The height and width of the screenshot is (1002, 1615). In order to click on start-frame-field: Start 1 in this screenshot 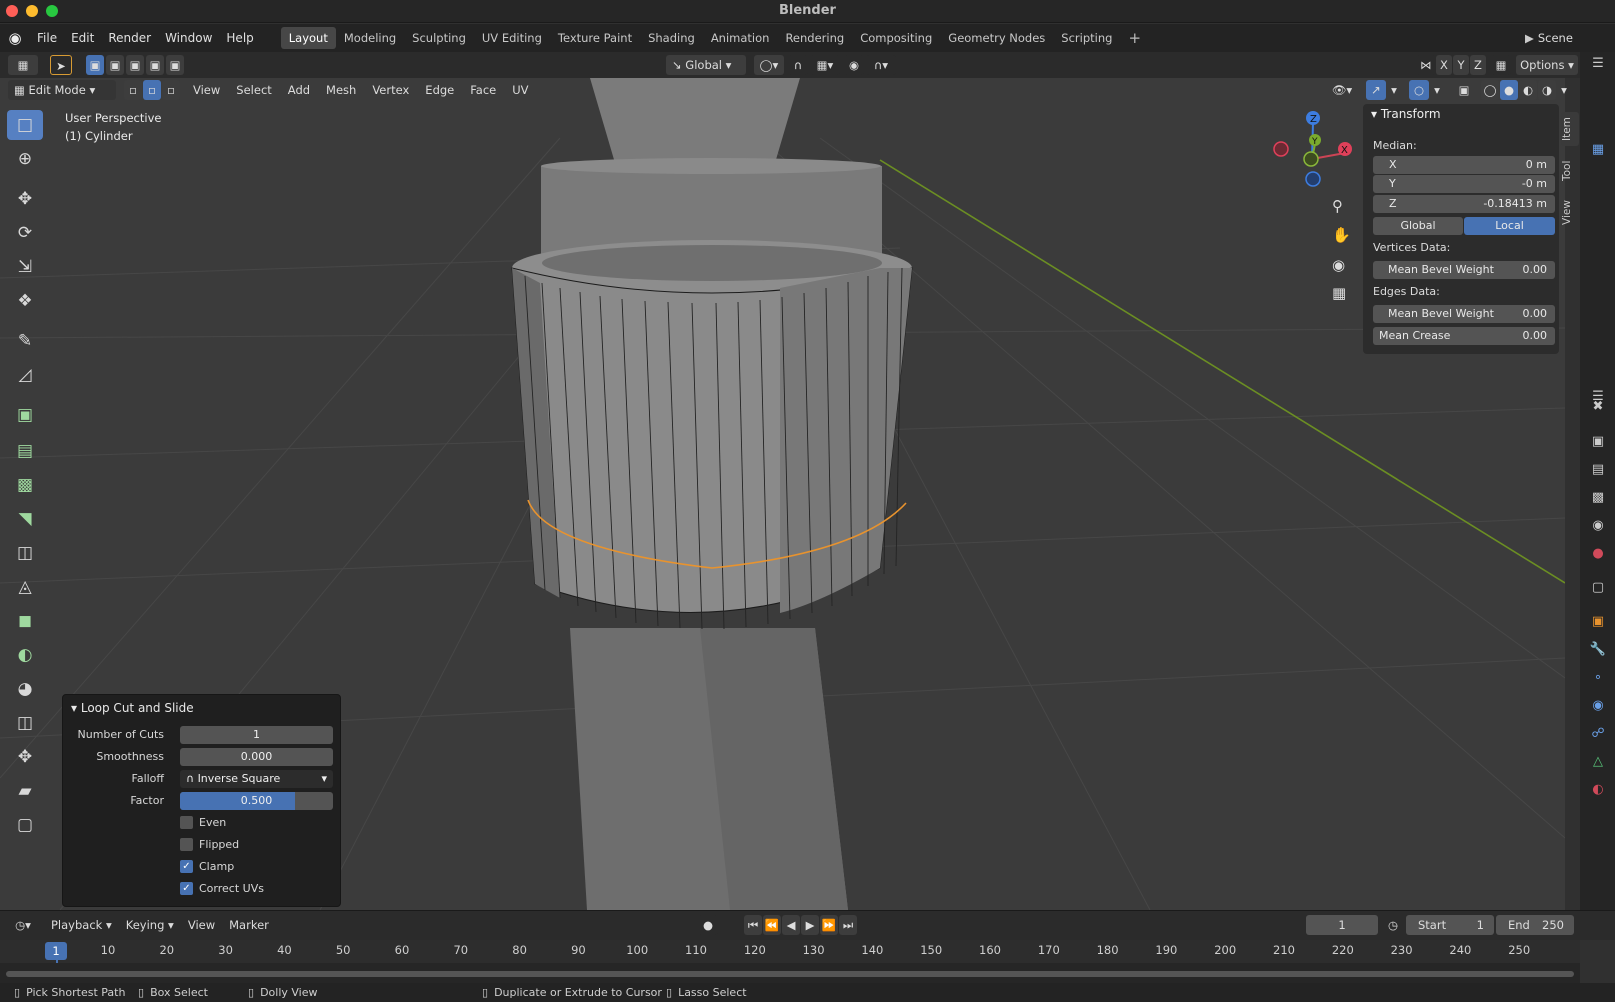, I will do `click(1450, 925)`.